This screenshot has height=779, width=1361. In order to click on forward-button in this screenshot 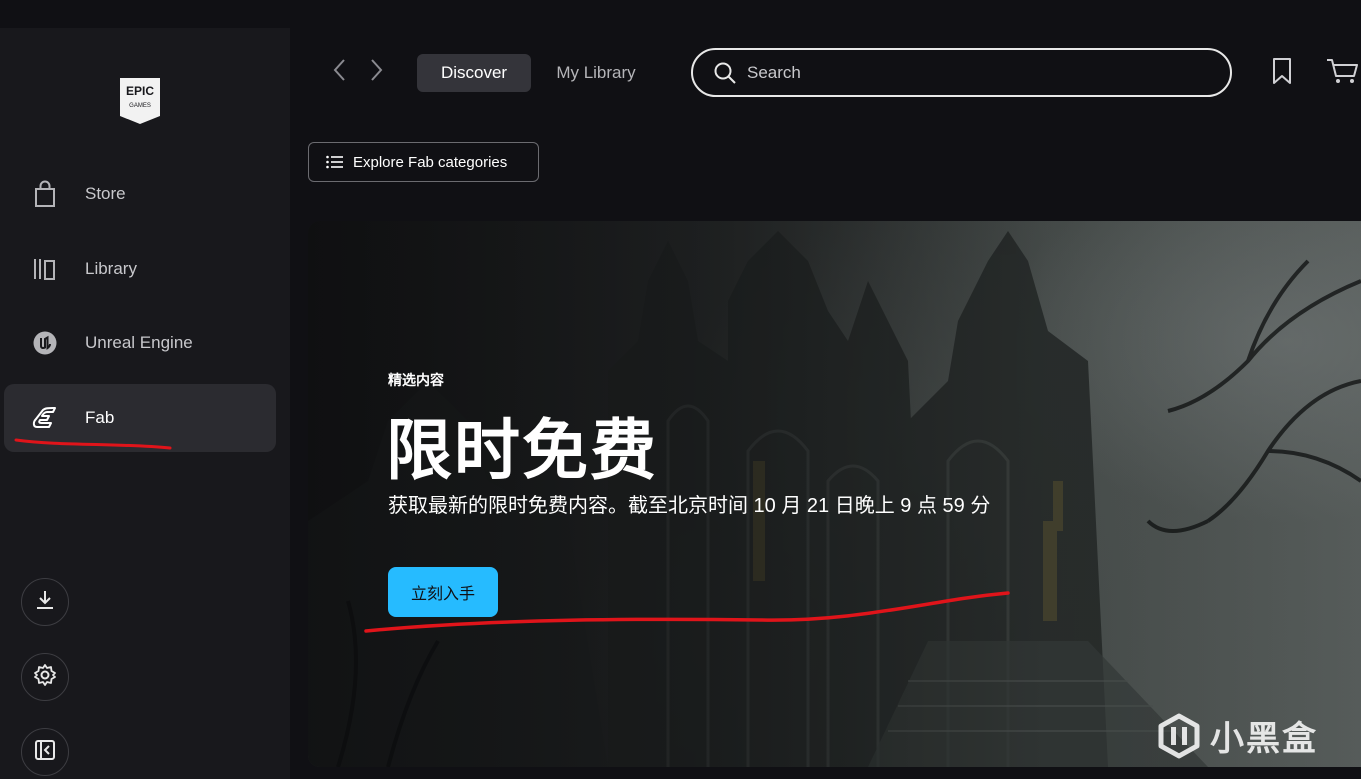, I will do `click(377, 72)`.